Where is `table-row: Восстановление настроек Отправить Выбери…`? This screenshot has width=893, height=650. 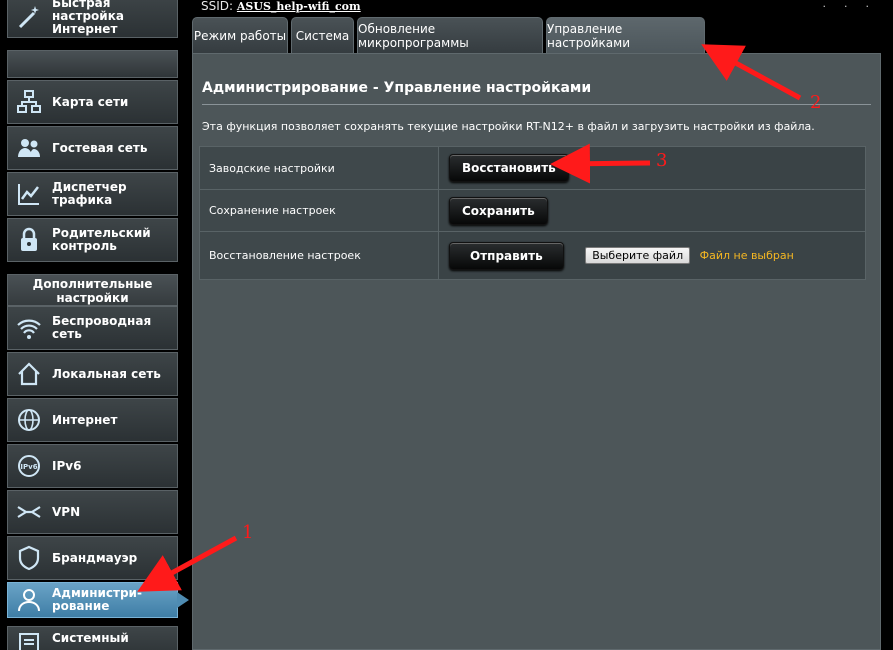
table-row: Восстановление настроек Отправить Выбери… is located at coordinates (532, 255).